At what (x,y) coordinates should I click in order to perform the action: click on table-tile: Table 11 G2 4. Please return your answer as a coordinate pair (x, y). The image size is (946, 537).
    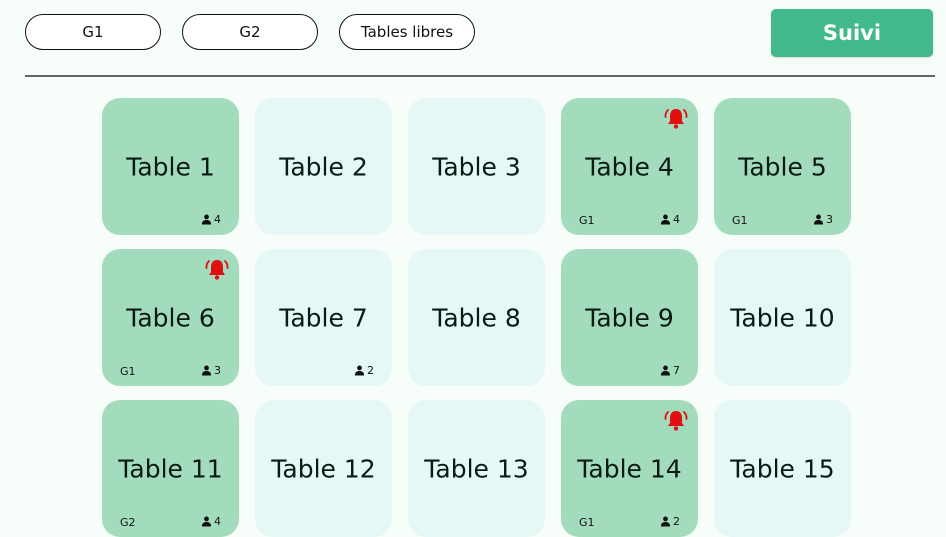
    Looking at the image, I should click on (170, 468).